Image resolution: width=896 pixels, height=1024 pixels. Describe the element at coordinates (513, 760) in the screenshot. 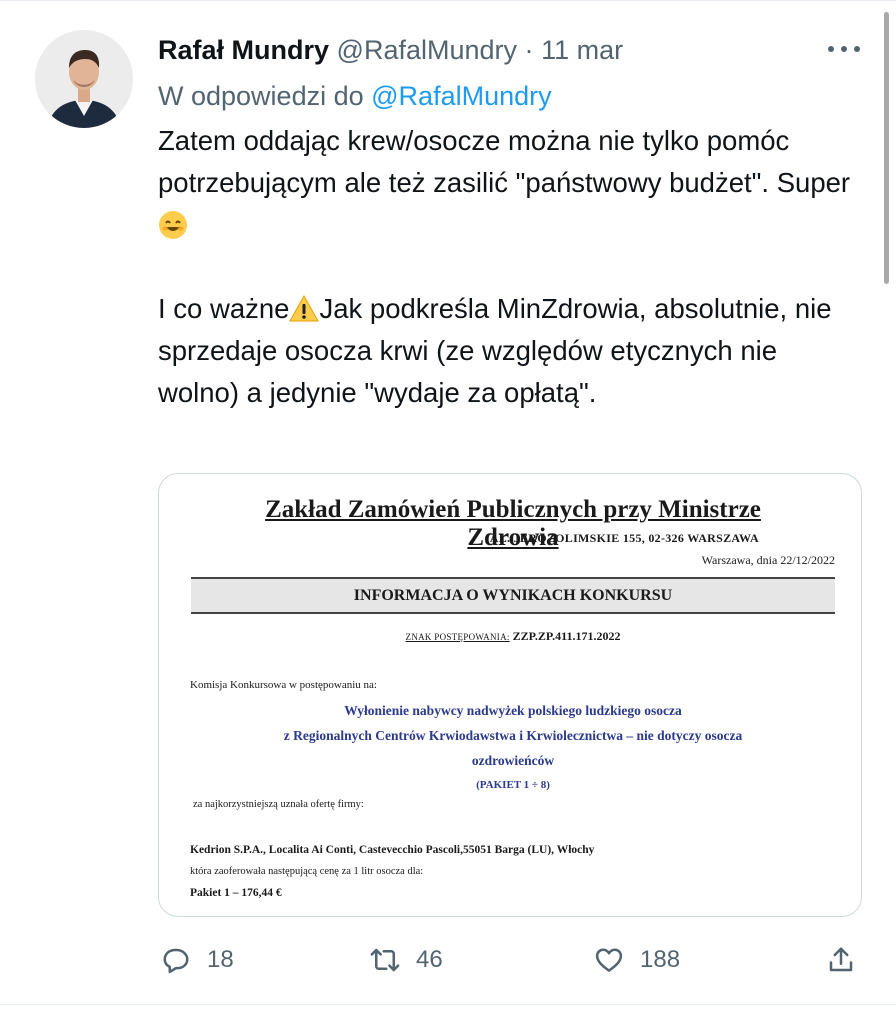

I see `doc-subject-line-3: ozdrowieńców` at that location.